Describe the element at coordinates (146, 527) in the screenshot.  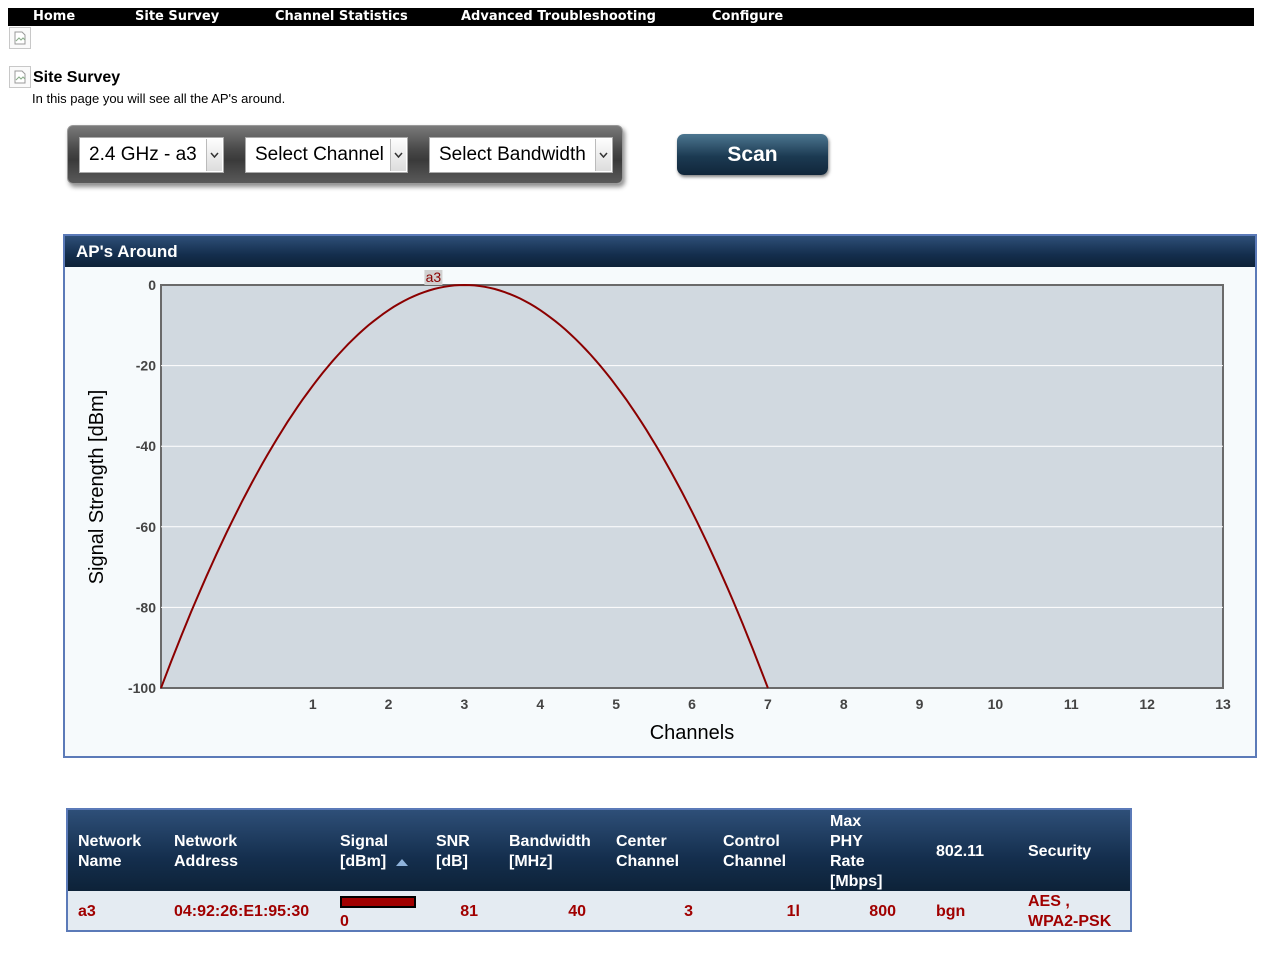
I see `y-tick-label: -60` at that location.